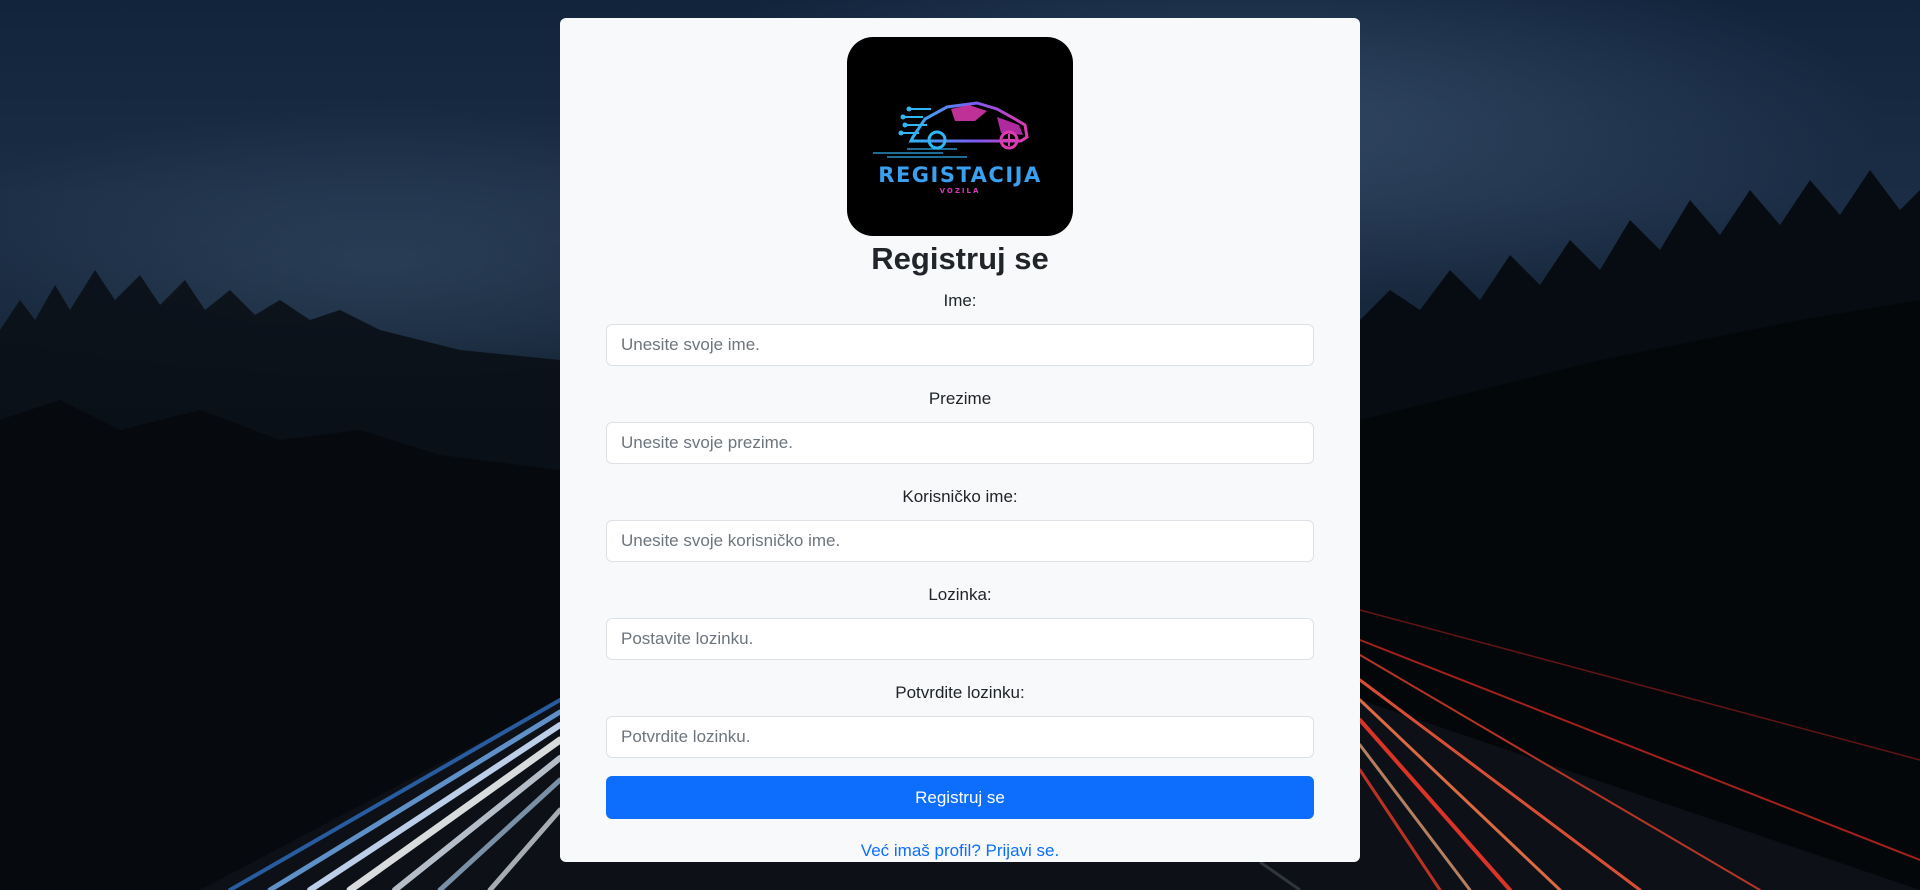  Describe the element at coordinates (960, 191) in the screenshot. I see `logo-subtitle: VOZILA` at that location.